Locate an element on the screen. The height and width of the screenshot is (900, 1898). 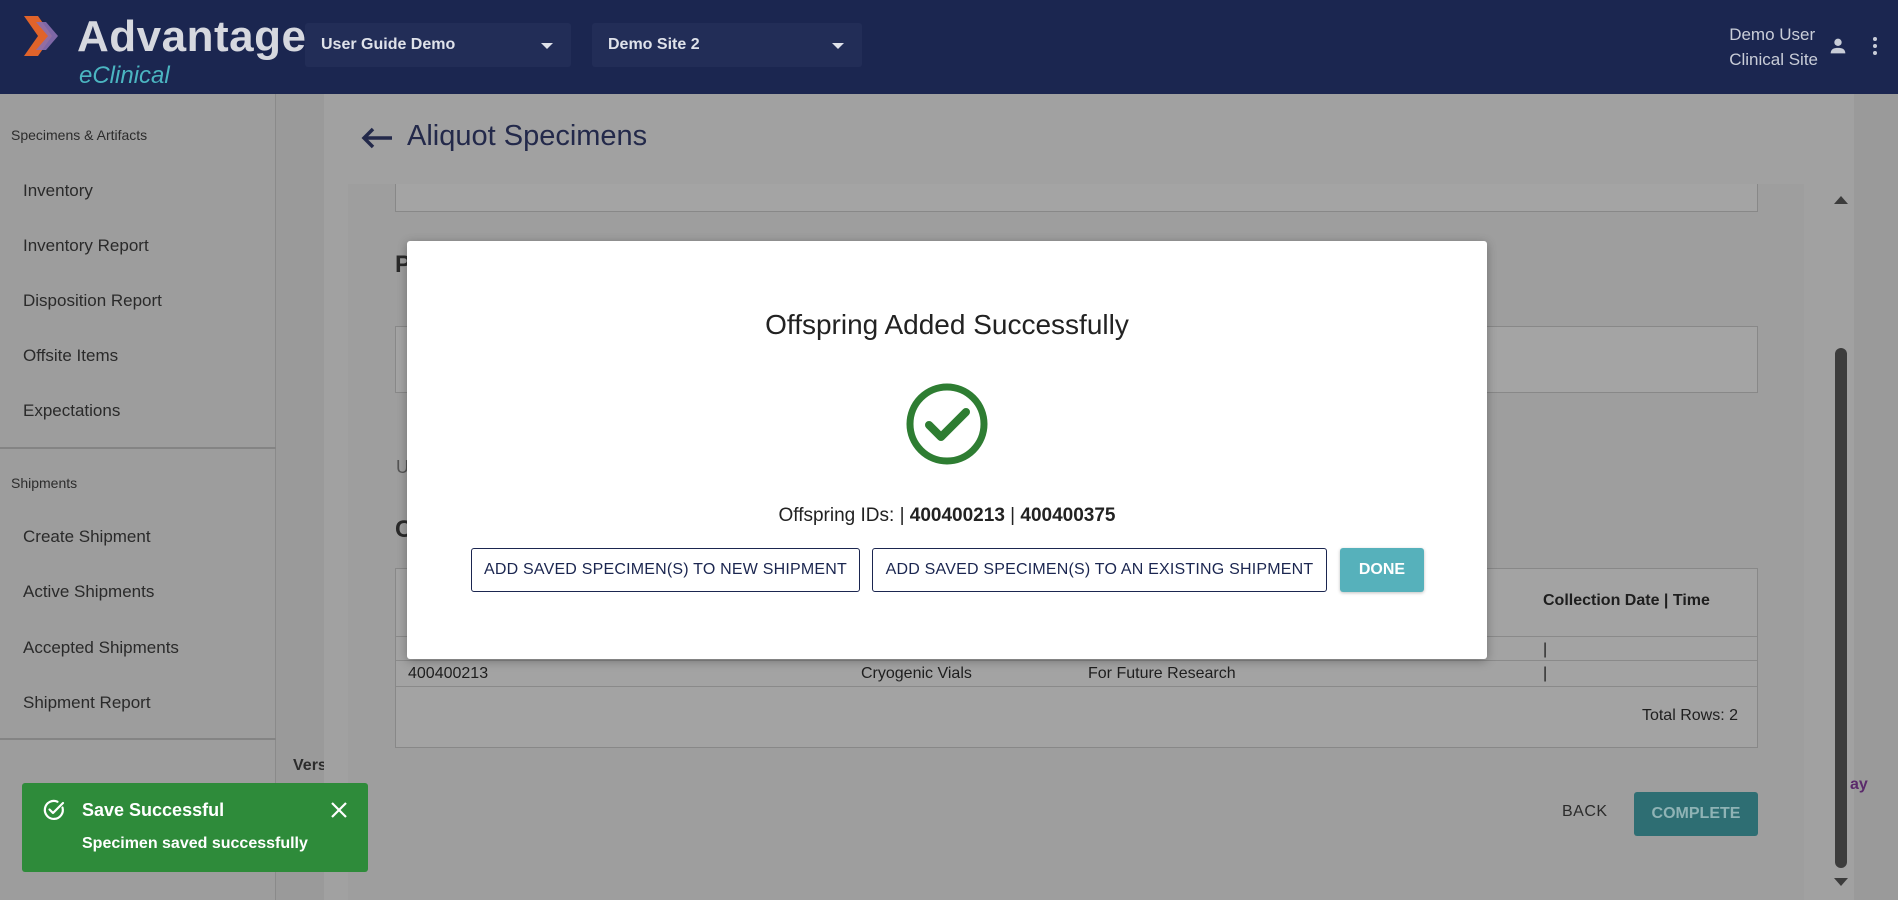
scroll-down-icon is located at coordinates (1841, 882).